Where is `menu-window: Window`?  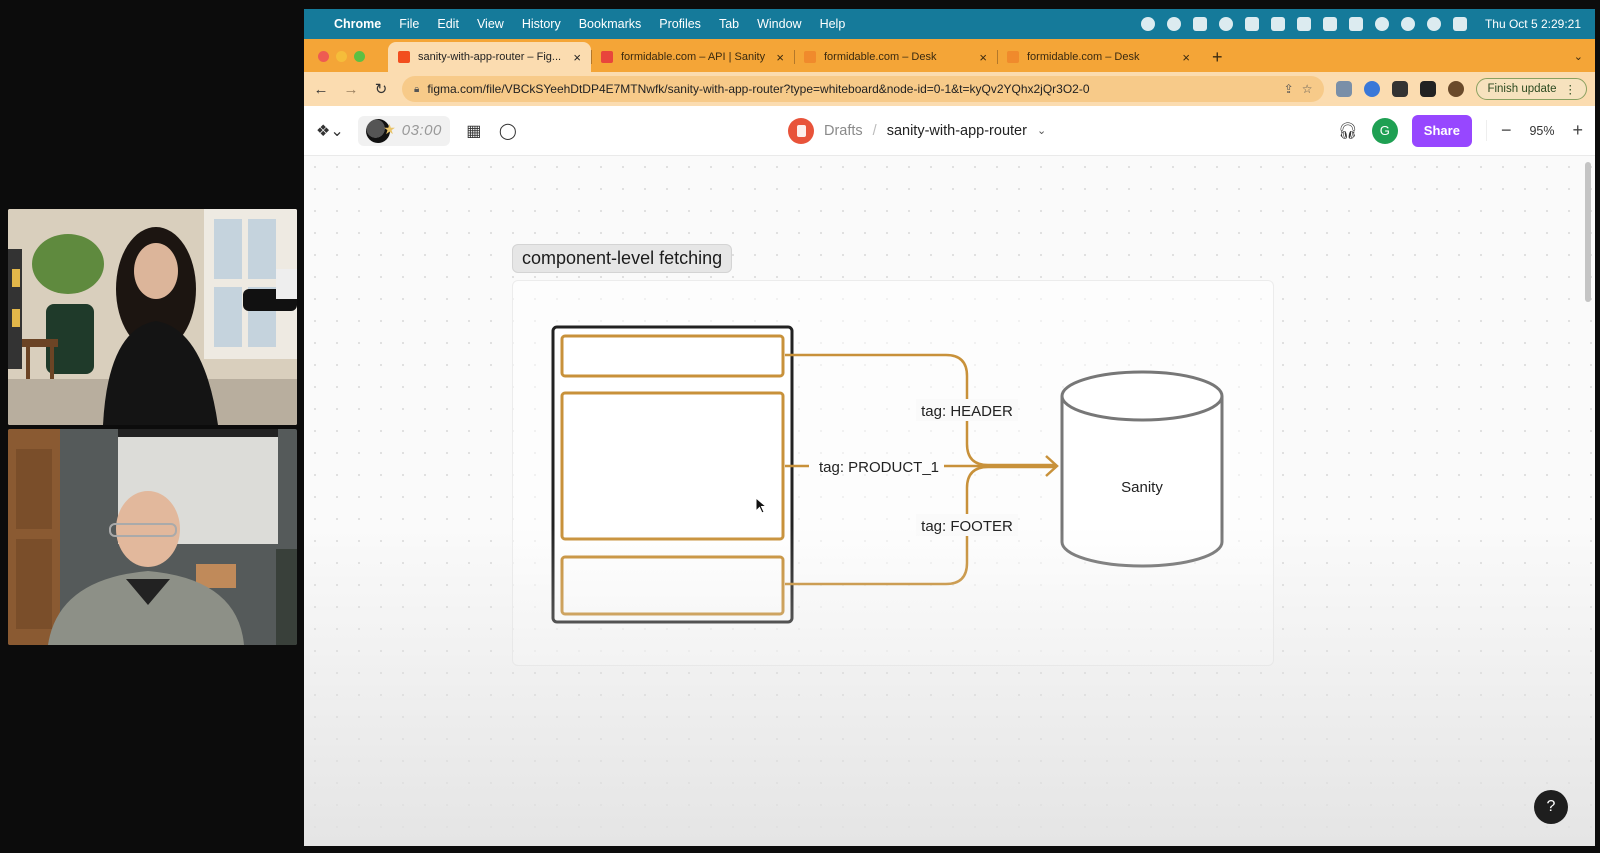
menu-window: Window is located at coordinates (779, 24).